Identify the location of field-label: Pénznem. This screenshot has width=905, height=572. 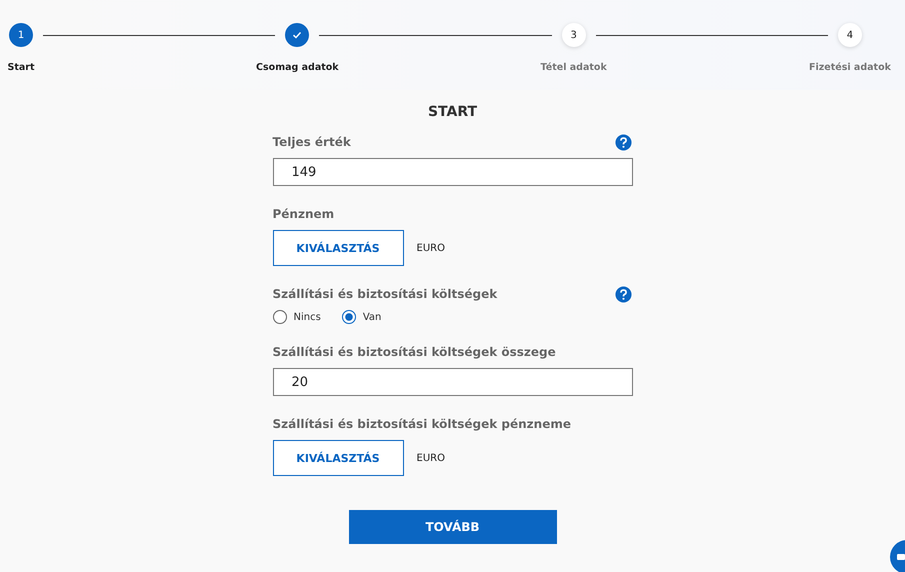
(303, 214).